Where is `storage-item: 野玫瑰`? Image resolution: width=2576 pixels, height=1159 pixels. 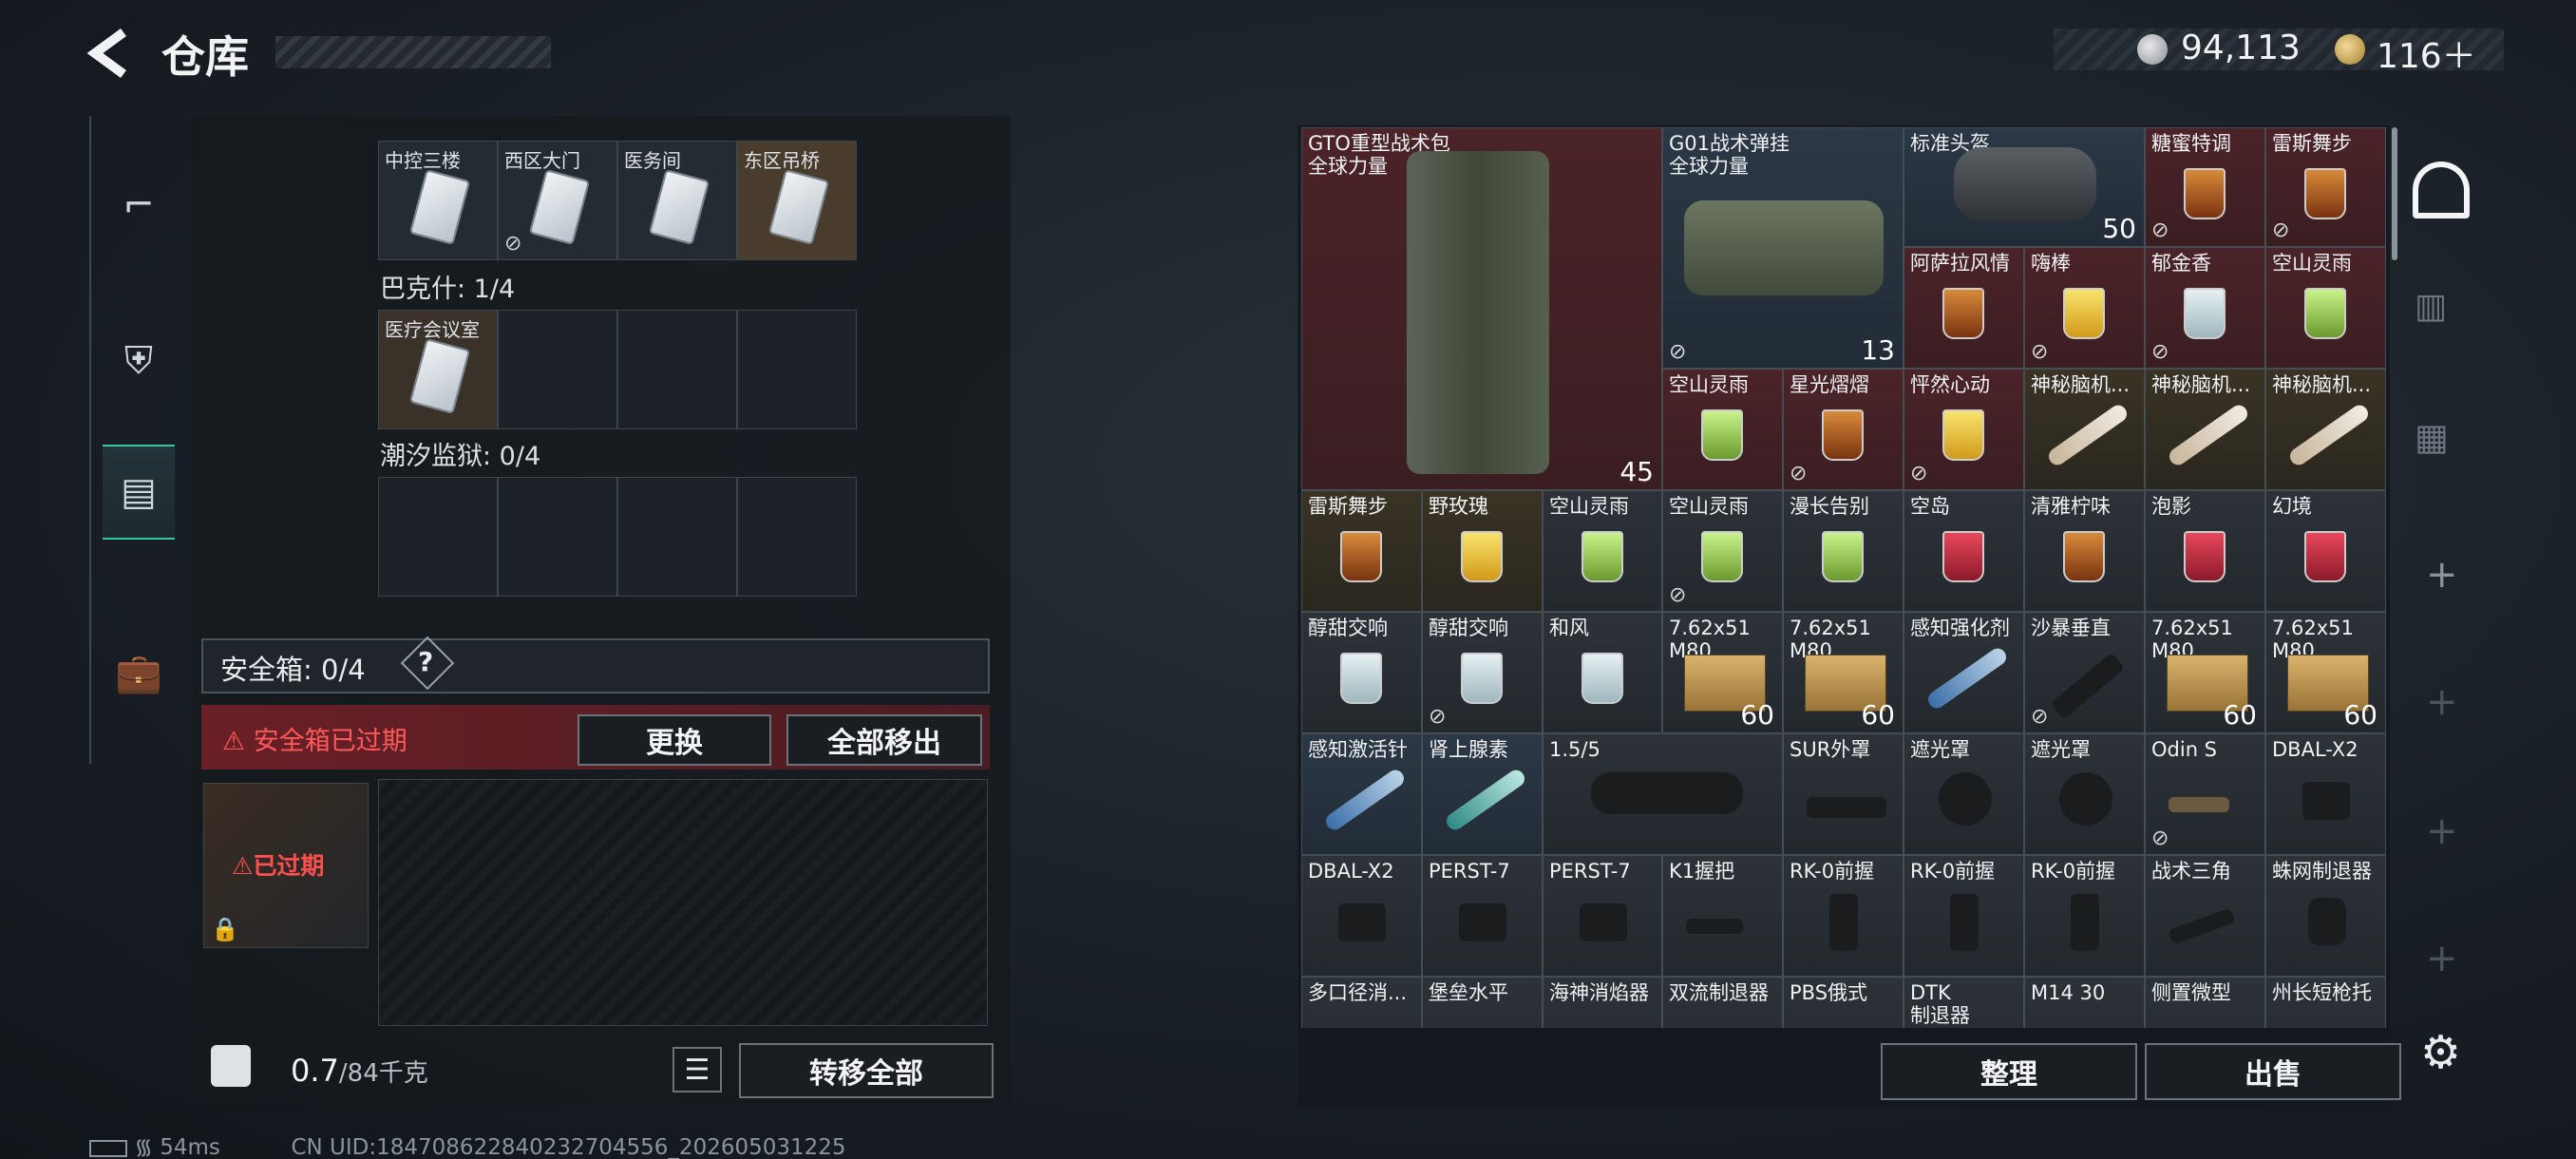 storage-item: 野玫瑰 is located at coordinates (1482, 551).